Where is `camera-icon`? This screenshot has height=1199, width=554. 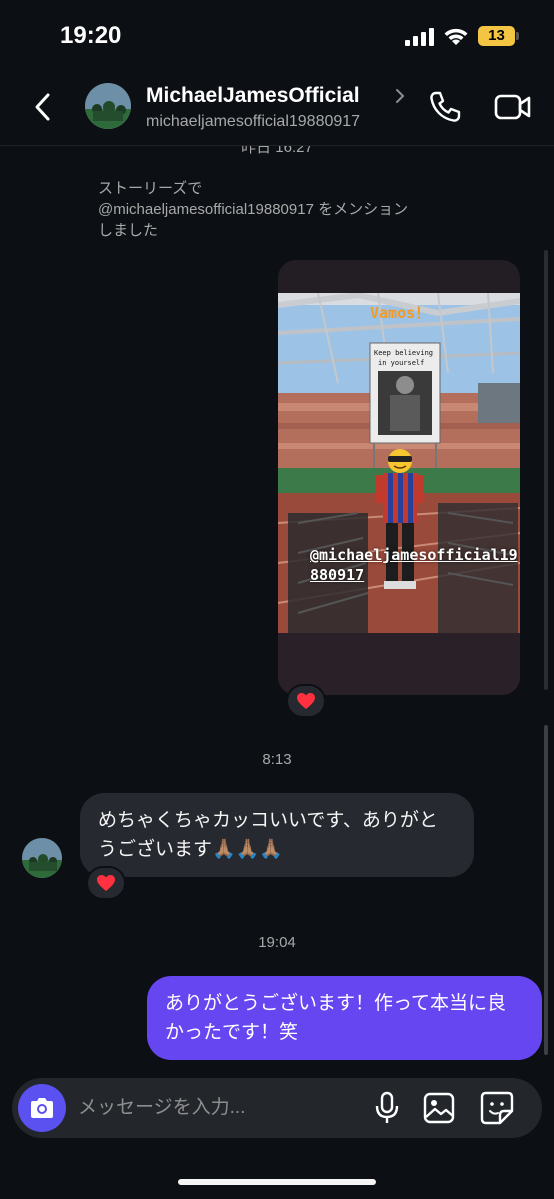
camera-icon is located at coordinates (42, 1108).